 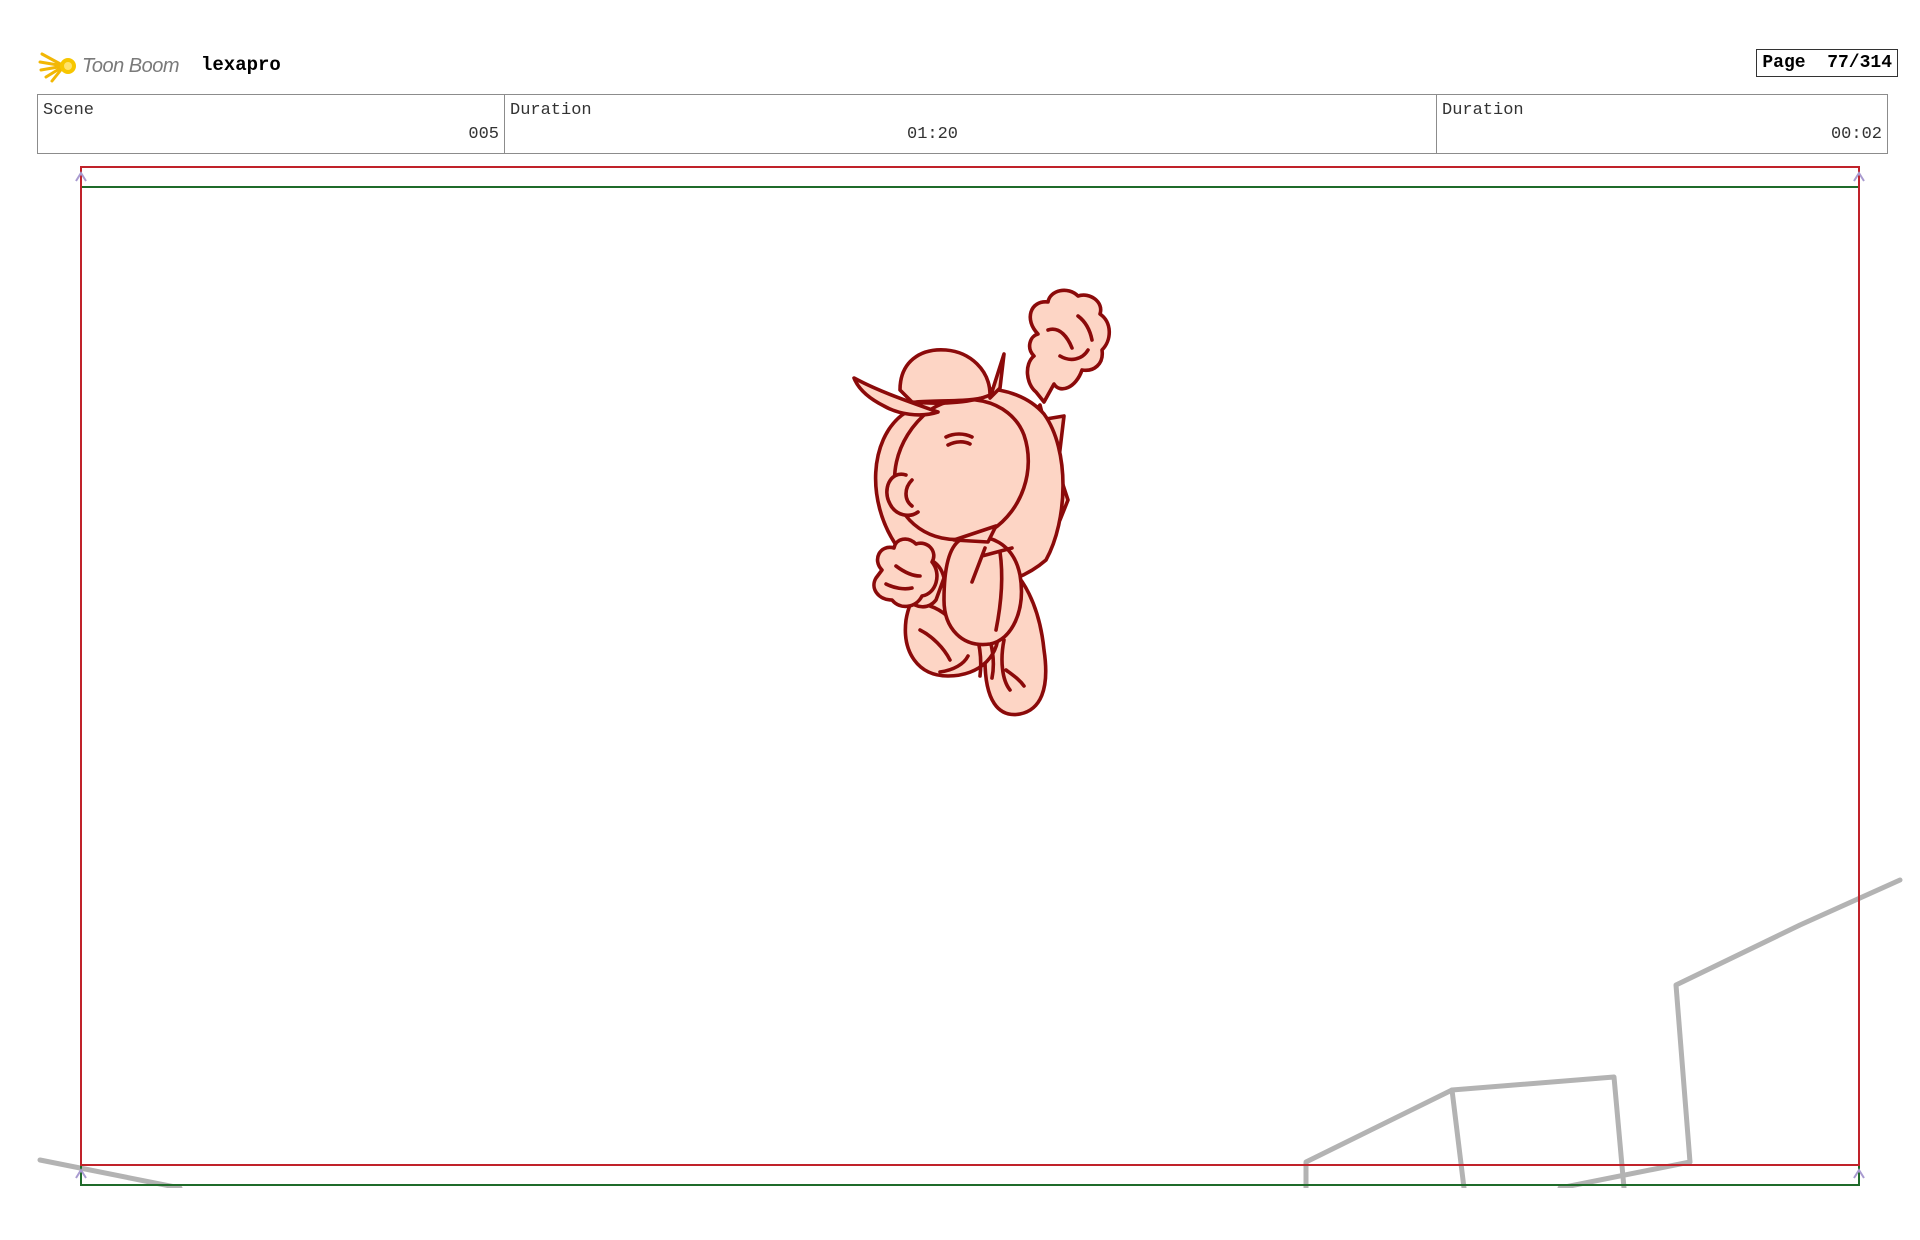 What do you see at coordinates (945, 376) in the screenshot?
I see `cap-crown` at bounding box center [945, 376].